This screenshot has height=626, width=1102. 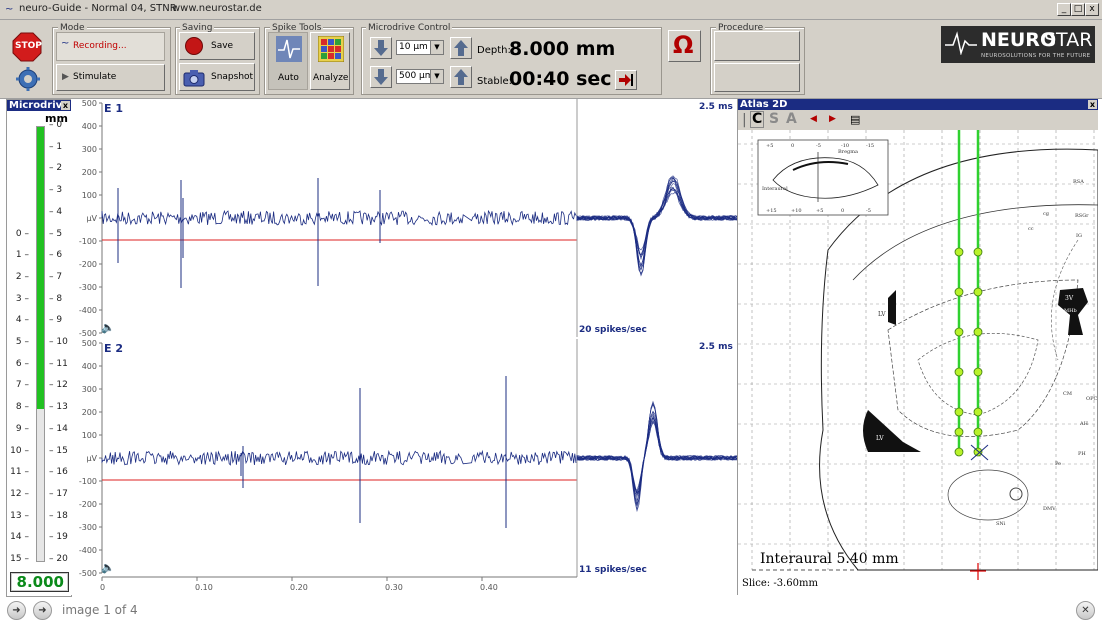 I want to click on inset-scale-bottom: +10, so click(x=796, y=211).